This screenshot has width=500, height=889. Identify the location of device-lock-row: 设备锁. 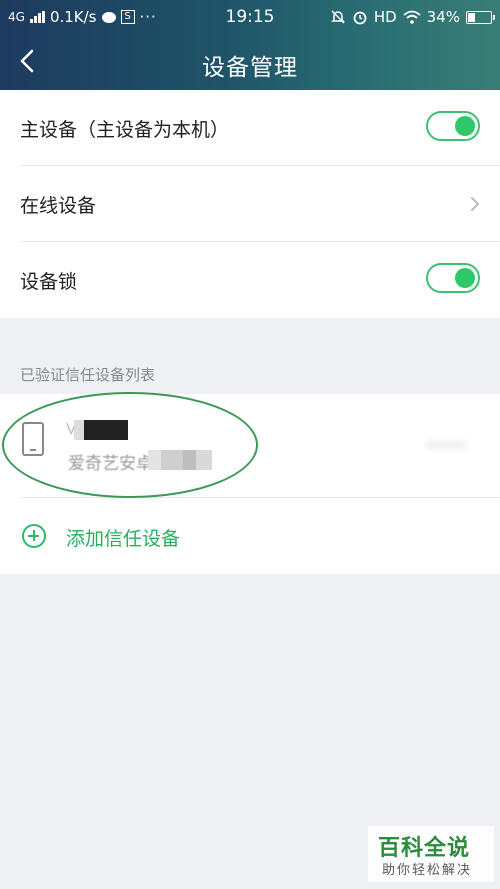
(250, 280).